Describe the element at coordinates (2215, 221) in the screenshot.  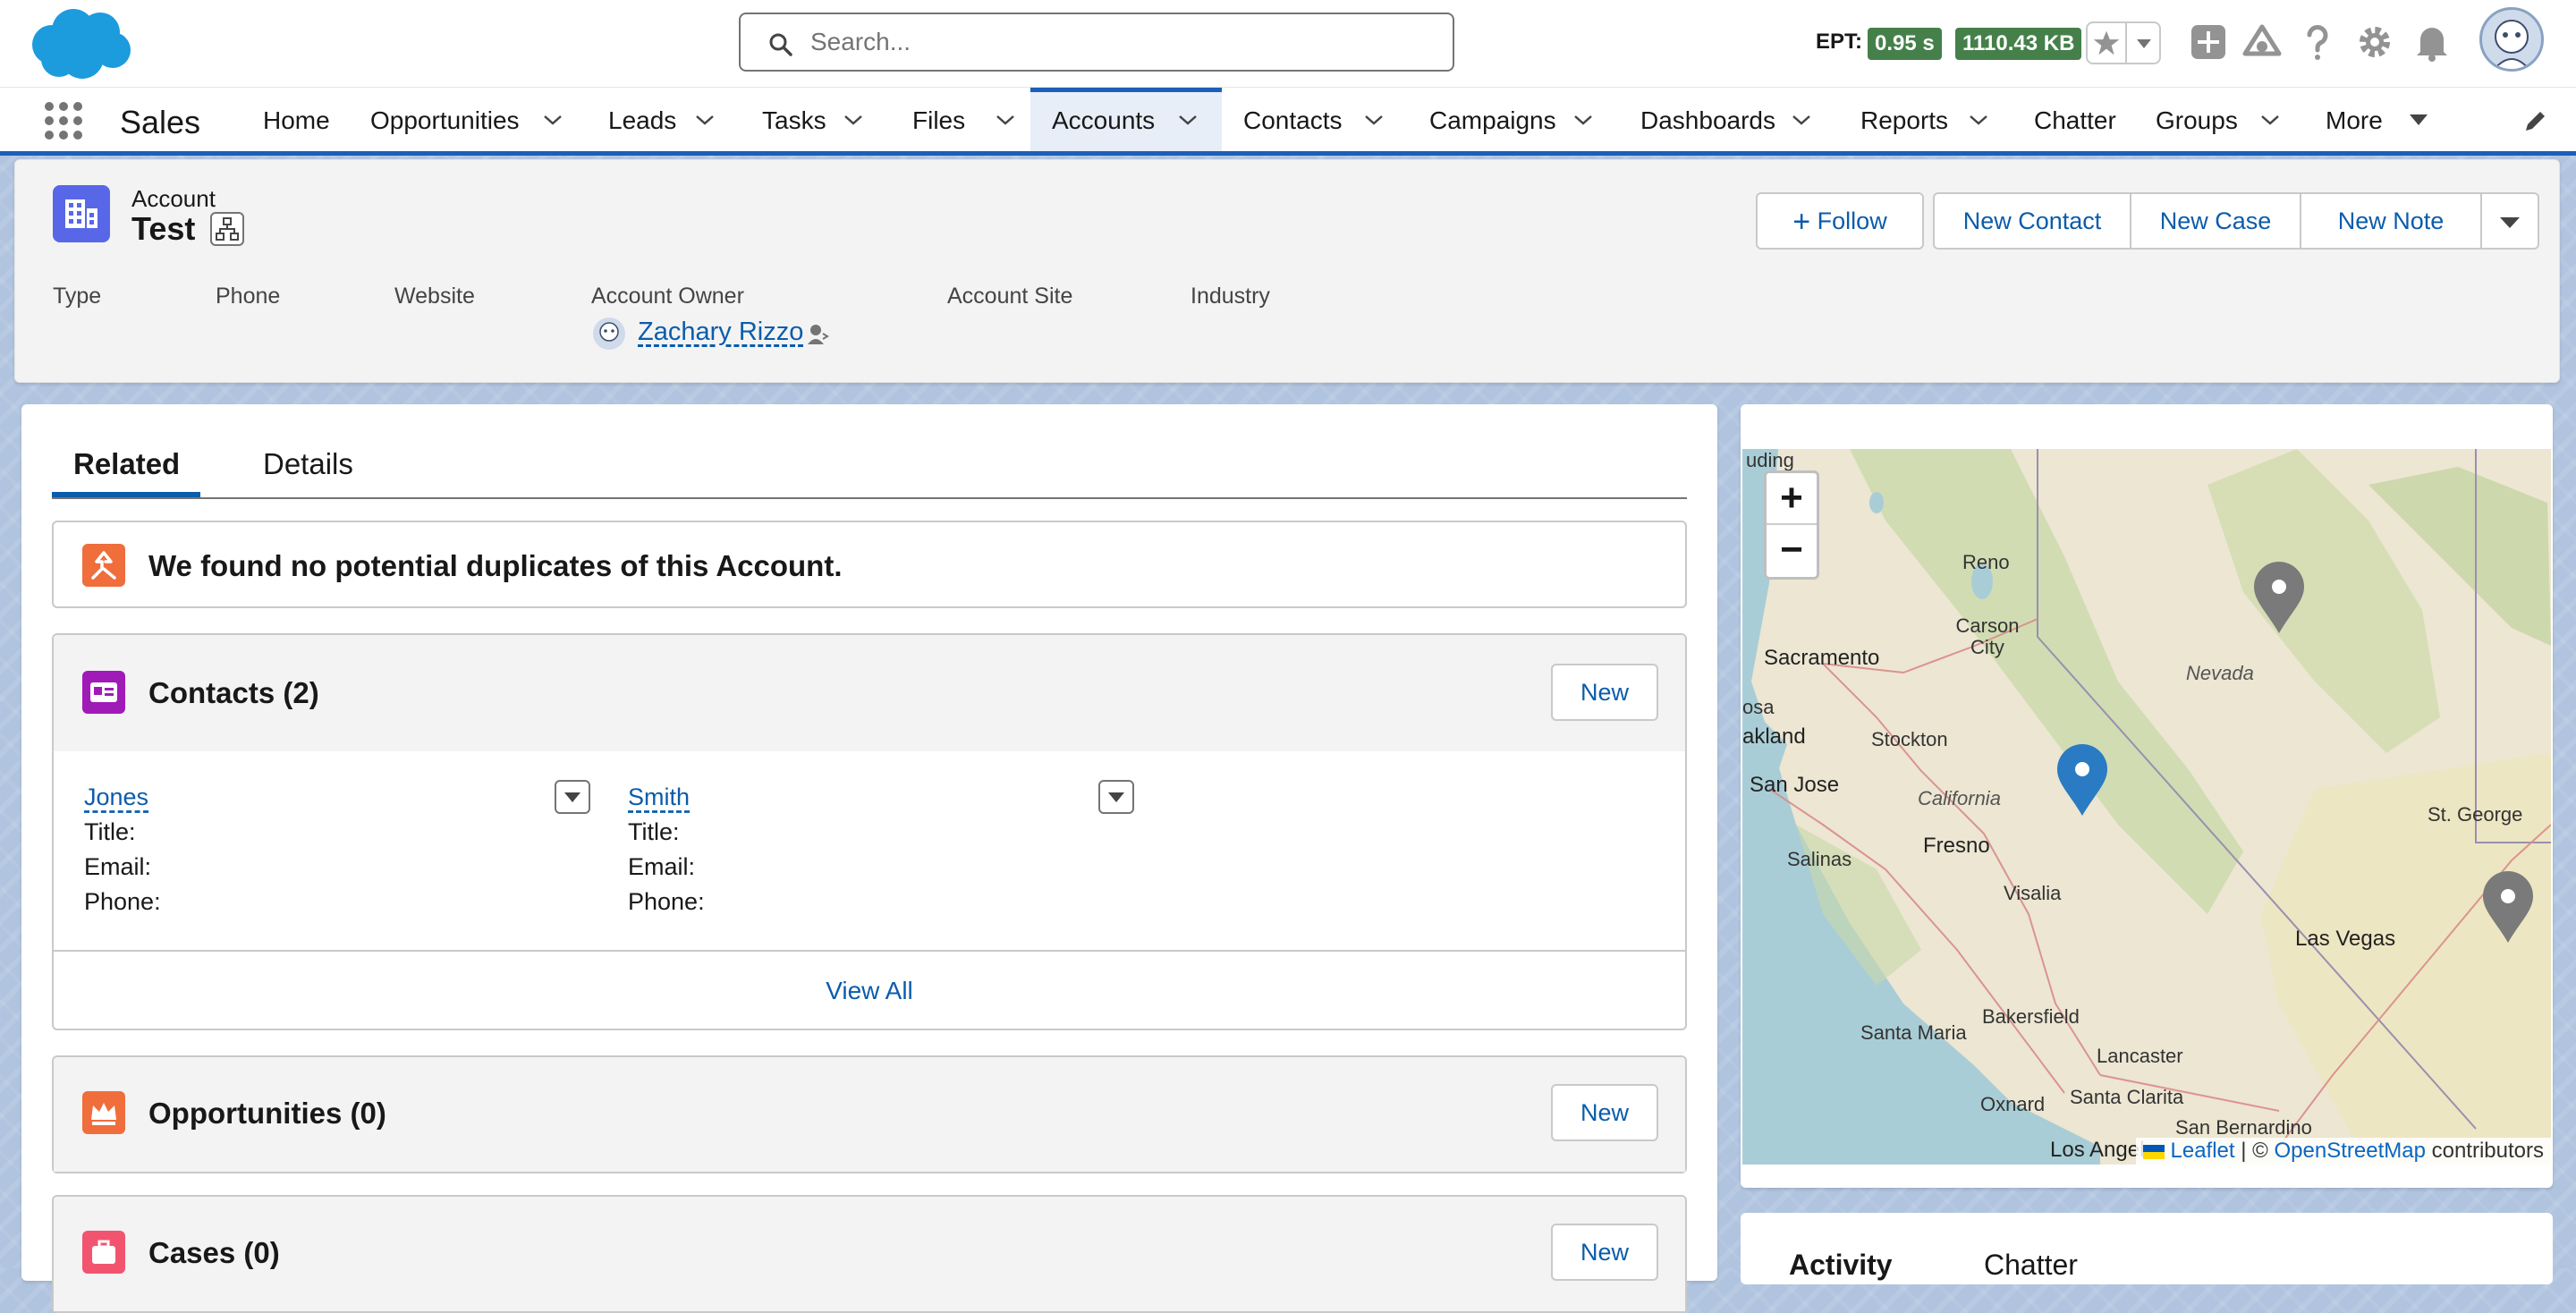
I see `new-case-button: New Case` at that location.